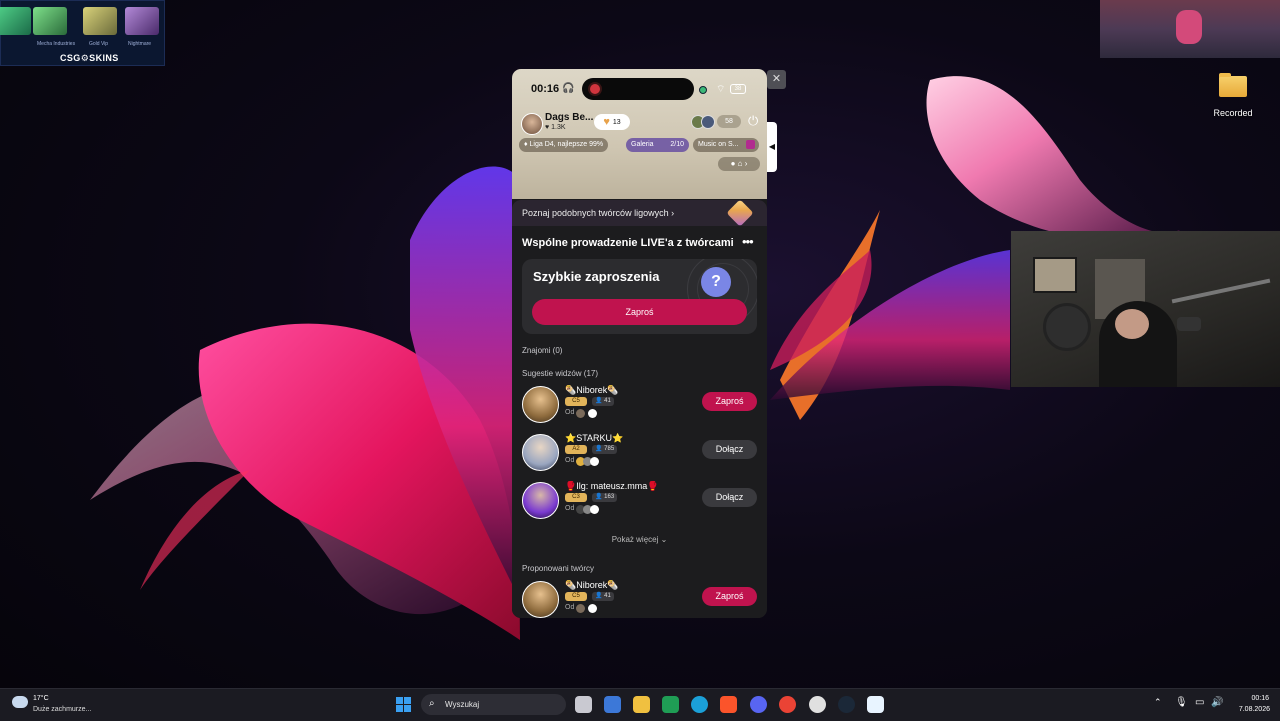 The image size is (1280, 721). I want to click on chrome-icon, so click(787, 704).